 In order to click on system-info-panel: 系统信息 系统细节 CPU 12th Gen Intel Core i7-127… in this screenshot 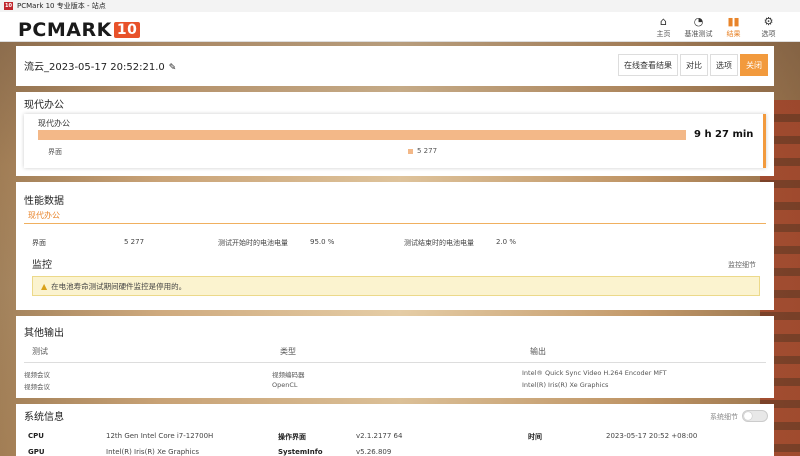, I will do `click(395, 430)`.